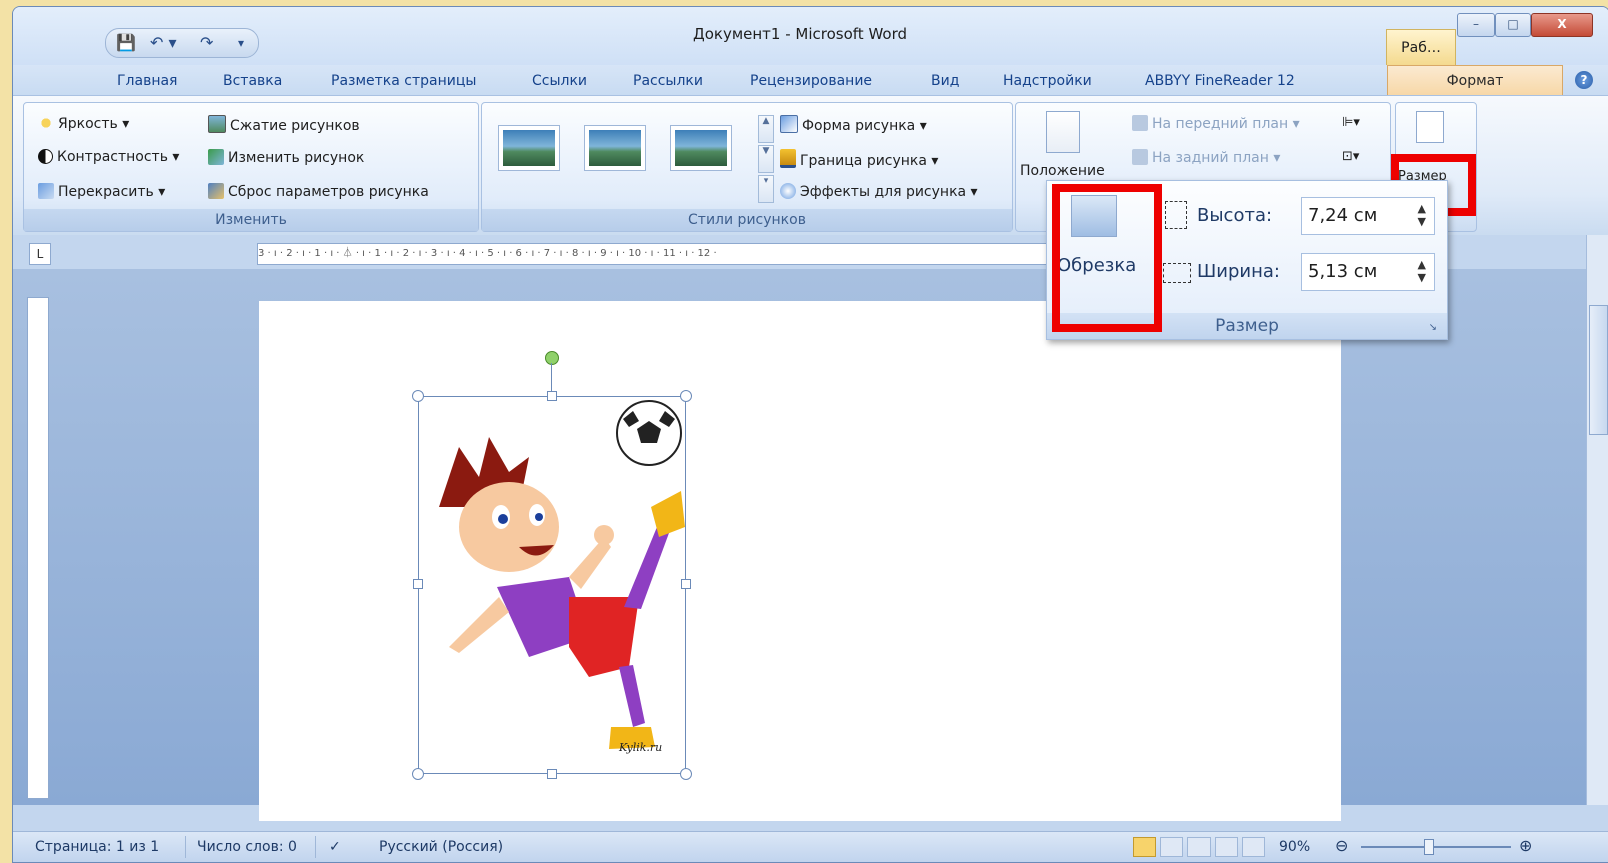 This screenshot has width=1608, height=863. I want to click on football-boy-illustration, so click(562, 574).